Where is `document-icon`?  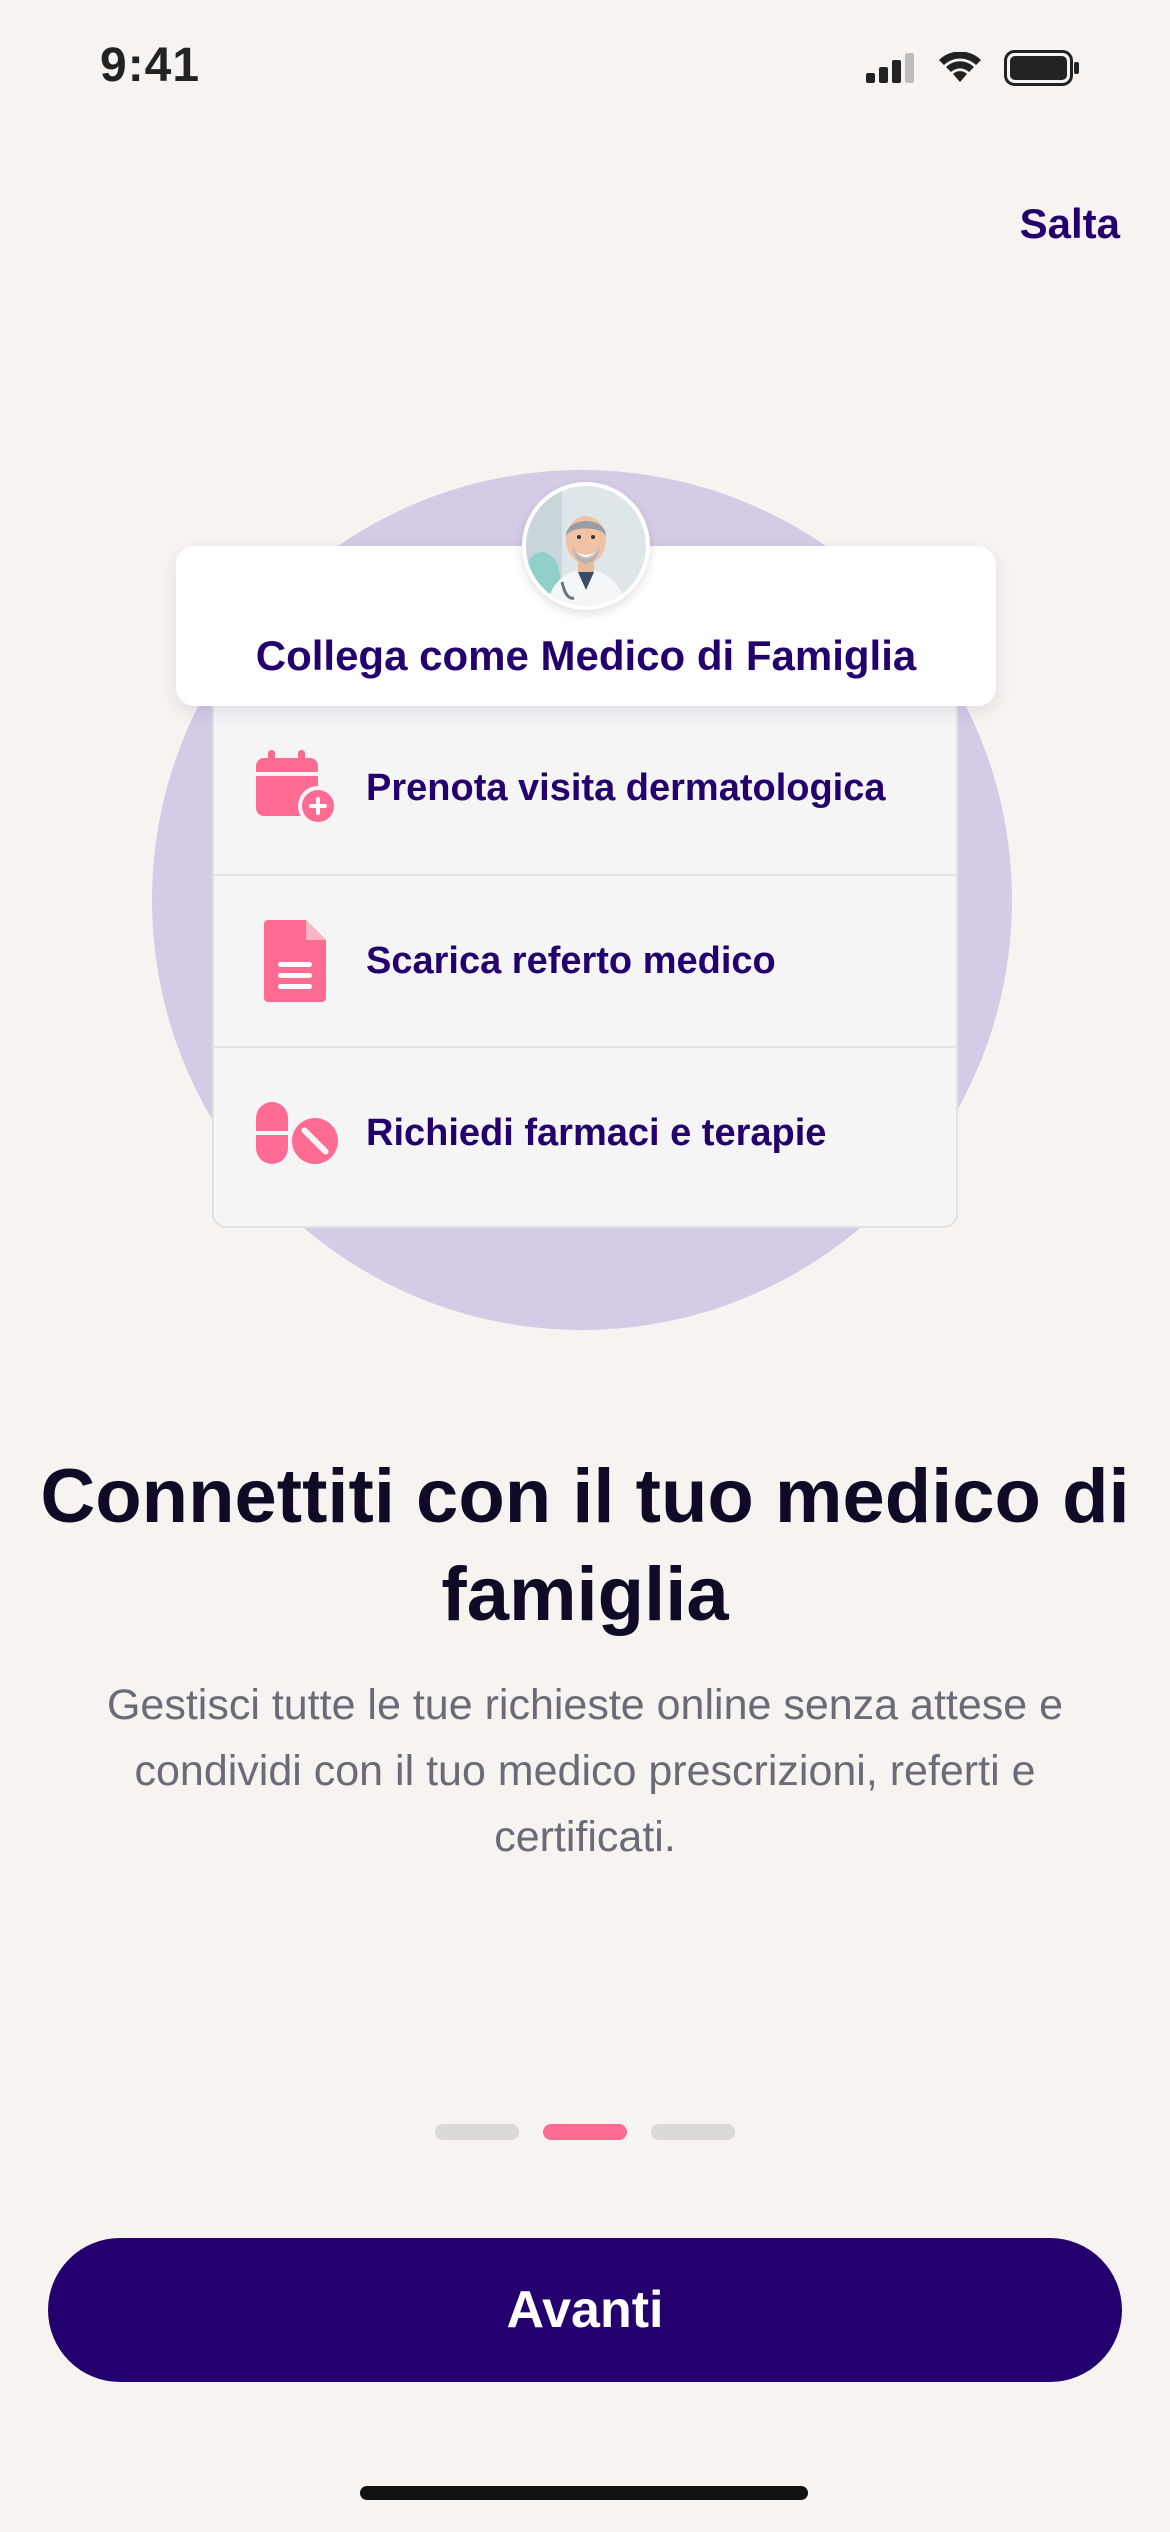 document-icon is located at coordinates (297, 961).